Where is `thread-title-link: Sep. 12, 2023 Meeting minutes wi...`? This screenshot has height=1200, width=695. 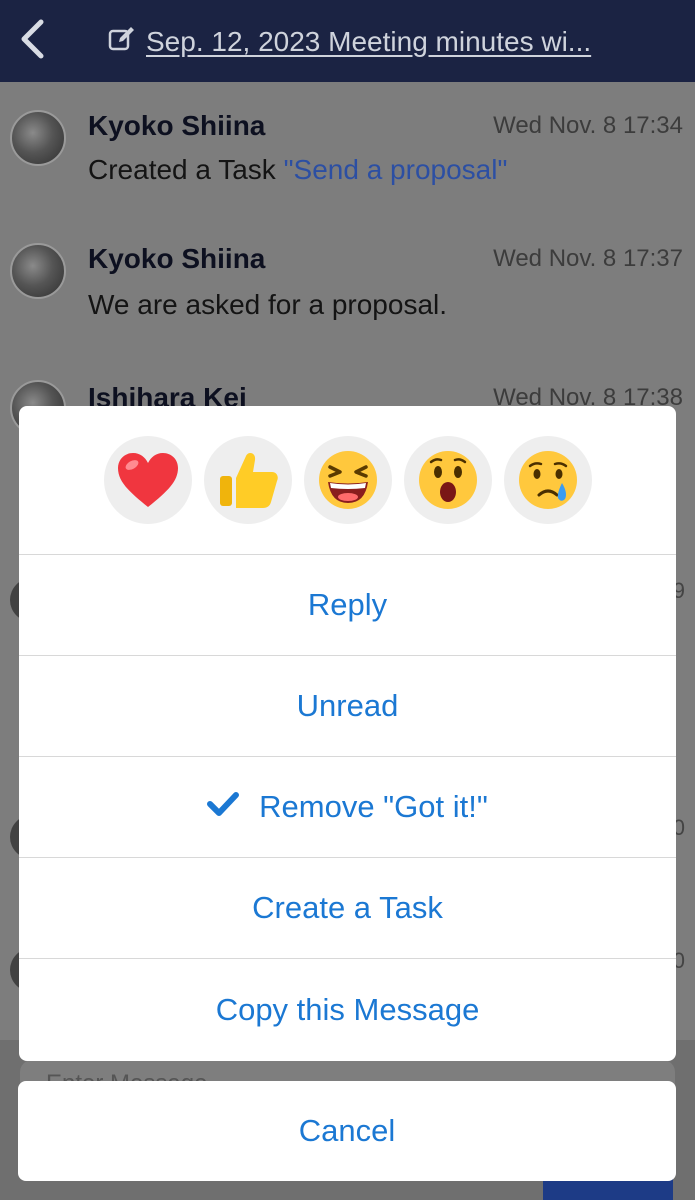
thread-title-link: Sep. 12, 2023 Meeting minutes wi... is located at coordinates (371, 42).